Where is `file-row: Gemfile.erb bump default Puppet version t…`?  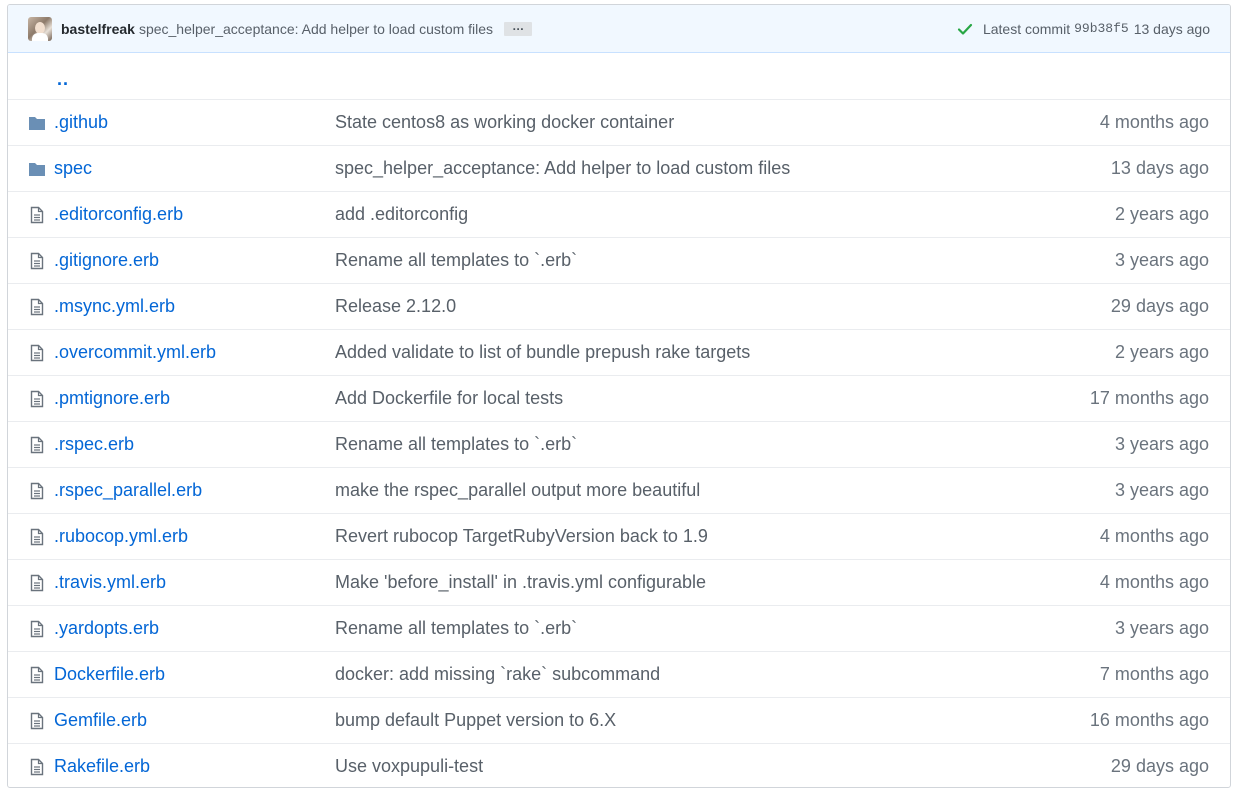 file-row: Gemfile.erb bump default Puppet version t… is located at coordinates (619, 720).